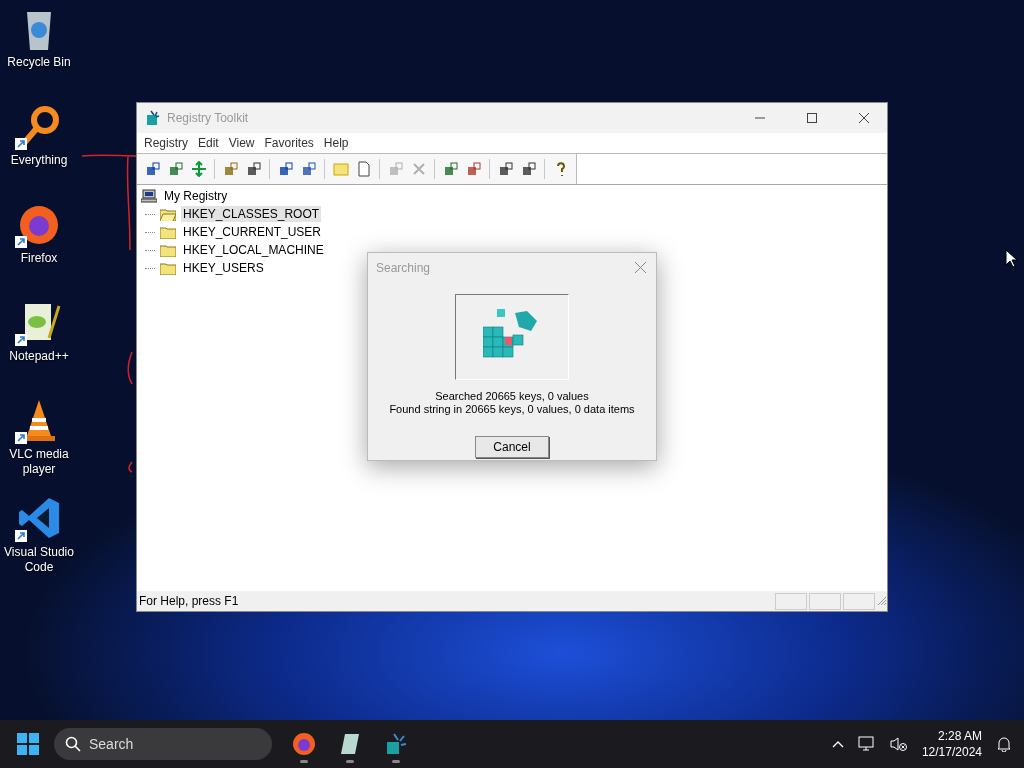 The height and width of the screenshot is (768, 1024). I want to click on clock-time: 2:28 AM, so click(959, 736).